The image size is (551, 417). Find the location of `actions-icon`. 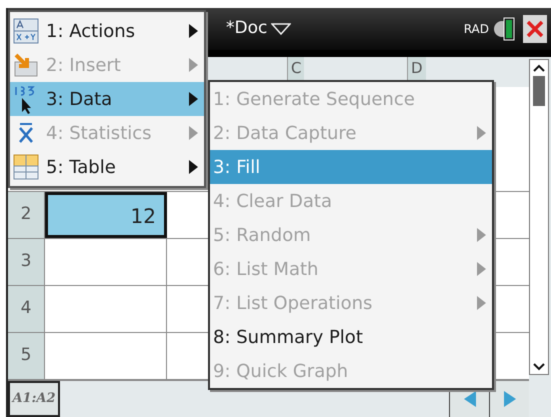

actions-icon is located at coordinates (26, 31).